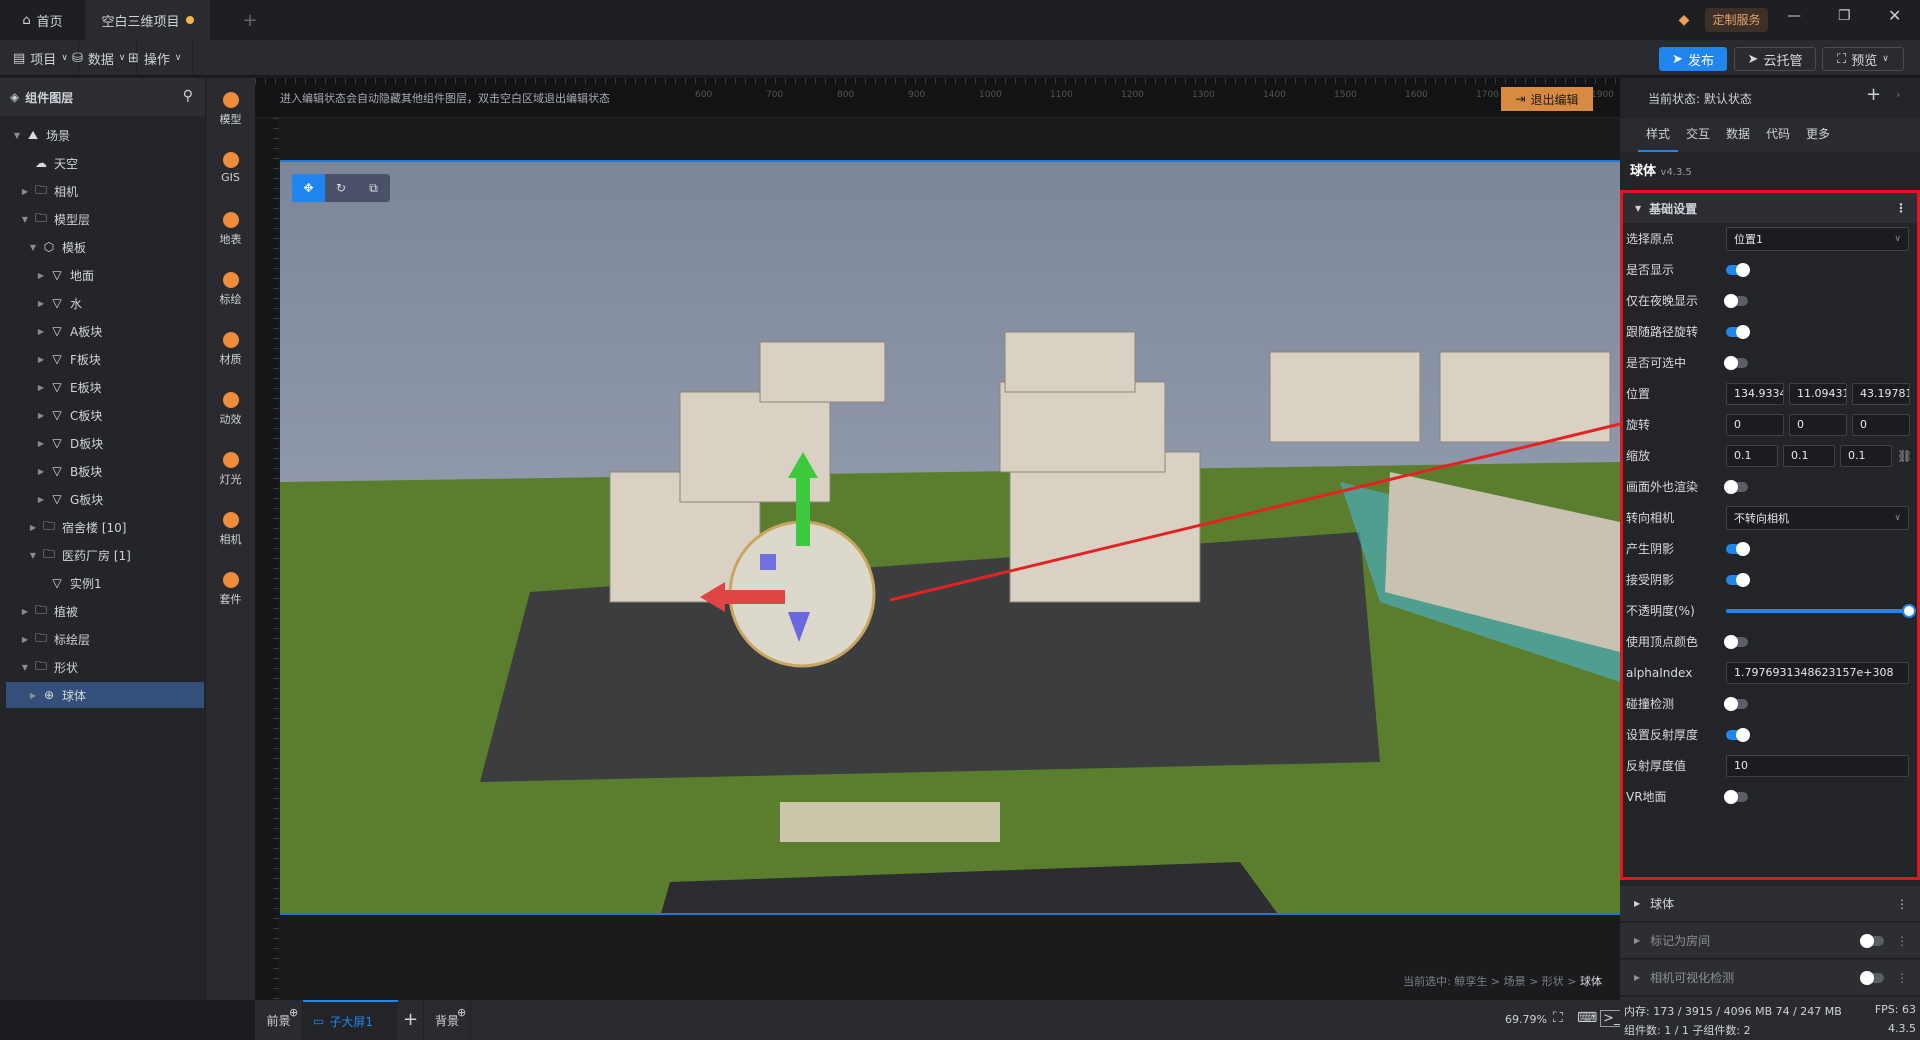 This screenshot has width=1920, height=1040. Describe the element at coordinates (1736, 20) in the screenshot. I see `custom-service-button: 定制服务` at that location.